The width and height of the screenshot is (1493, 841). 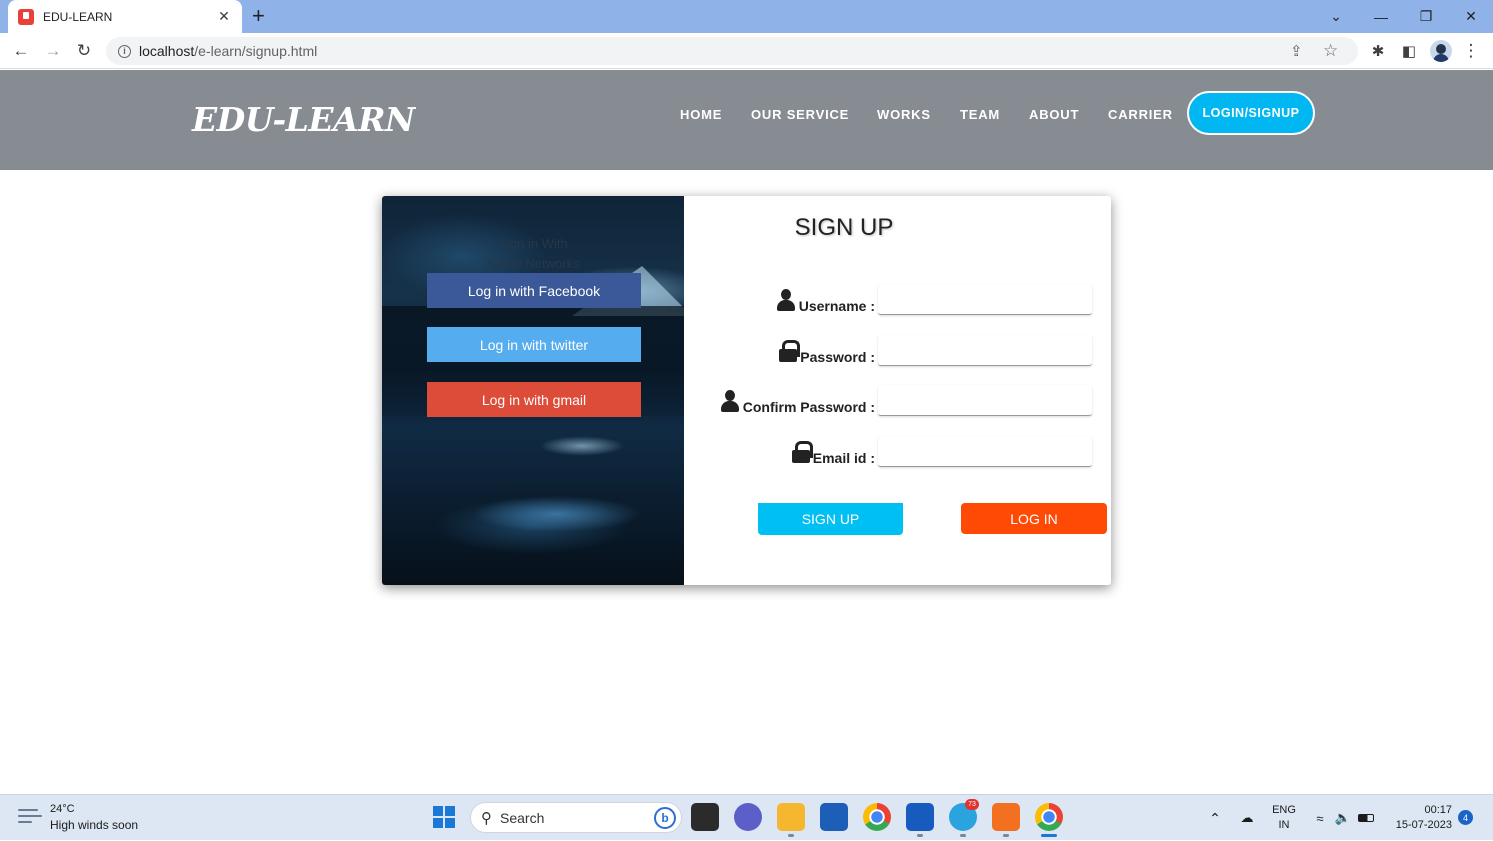 What do you see at coordinates (1418, 818) in the screenshot?
I see `system-clock: 00:17 15-07-2023` at bounding box center [1418, 818].